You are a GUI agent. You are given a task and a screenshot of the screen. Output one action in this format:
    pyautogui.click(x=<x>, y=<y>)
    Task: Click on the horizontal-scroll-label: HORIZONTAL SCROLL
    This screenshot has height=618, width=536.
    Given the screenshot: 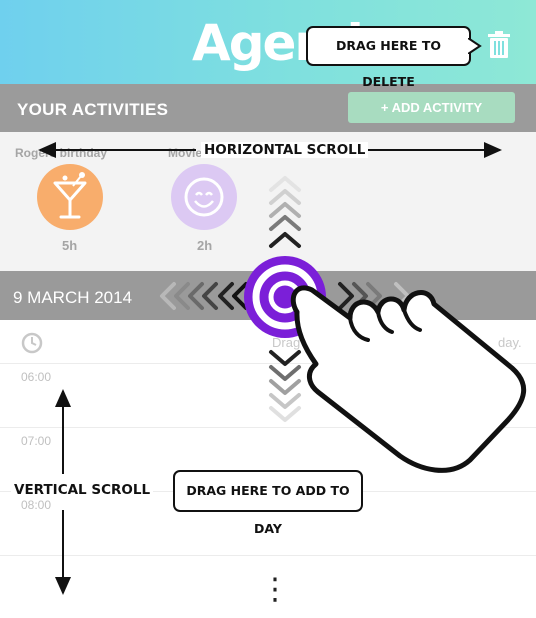 What is the action you would take?
    pyautogui.click(x=285, y=150)
    